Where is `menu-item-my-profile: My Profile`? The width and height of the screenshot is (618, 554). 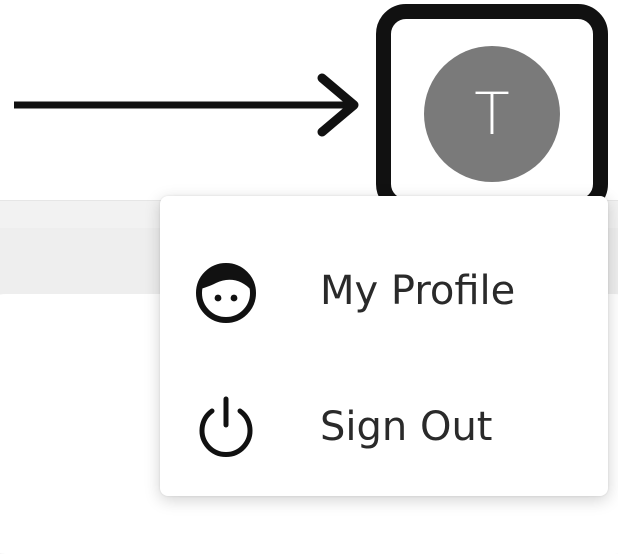
menu-item-my-profile: My Profile is located at coordinates (390, 291).